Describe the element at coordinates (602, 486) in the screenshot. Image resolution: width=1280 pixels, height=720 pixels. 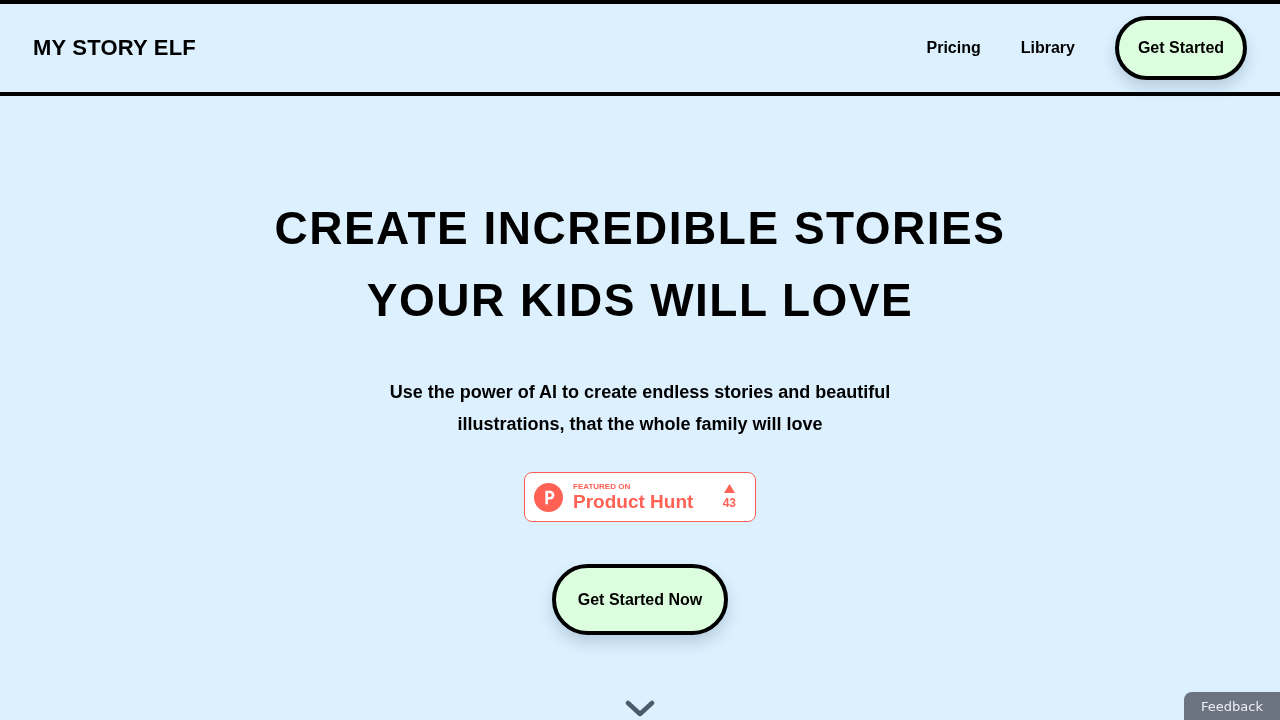
I see `badge-kicker: FEATURED ON` at that location.